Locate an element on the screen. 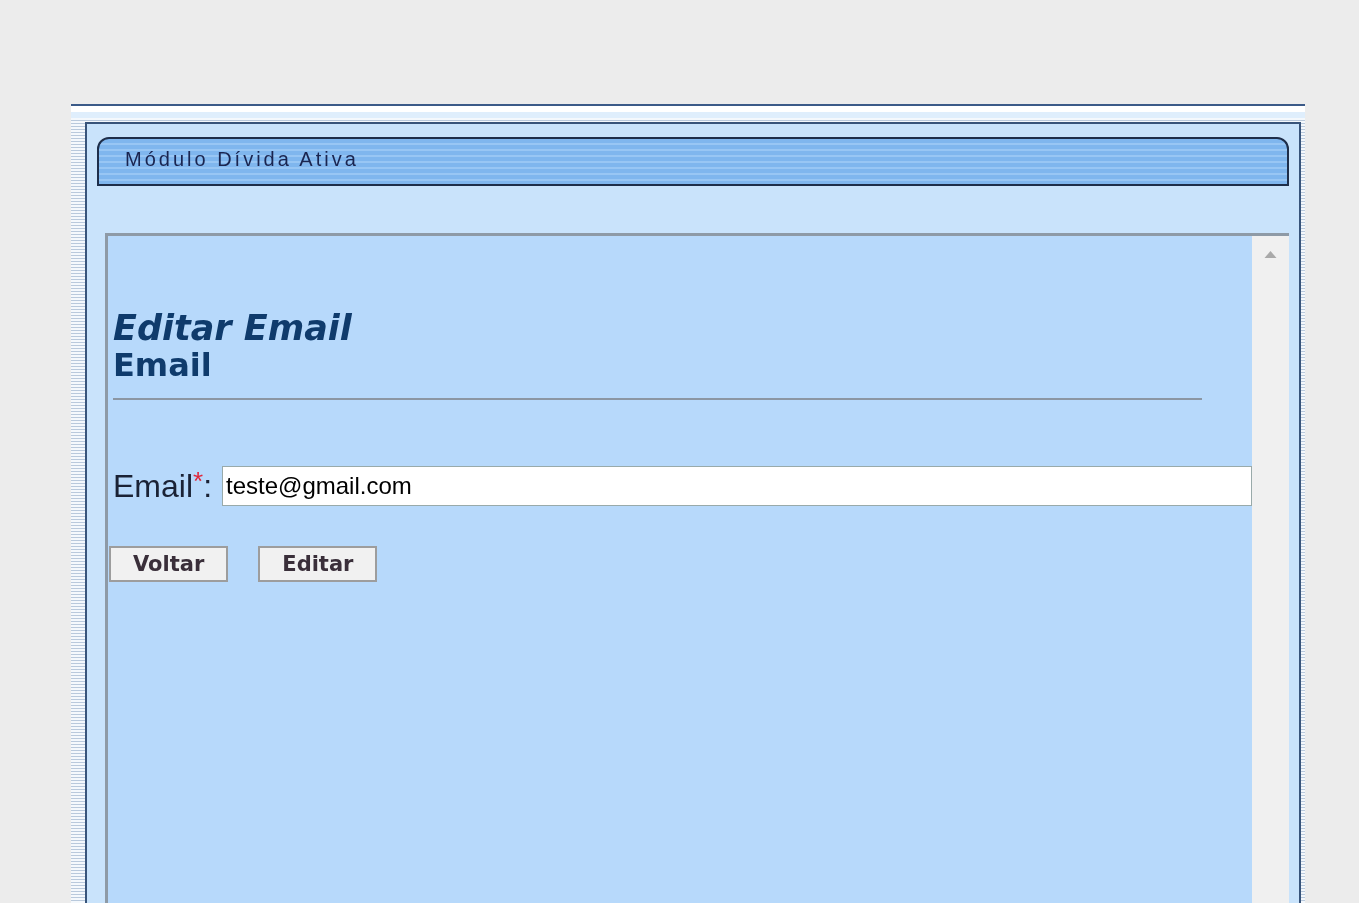 Image resolution: width=1359 pixels, height=903 pixels. form-button: Voltar is located at coordinates (169, 564).